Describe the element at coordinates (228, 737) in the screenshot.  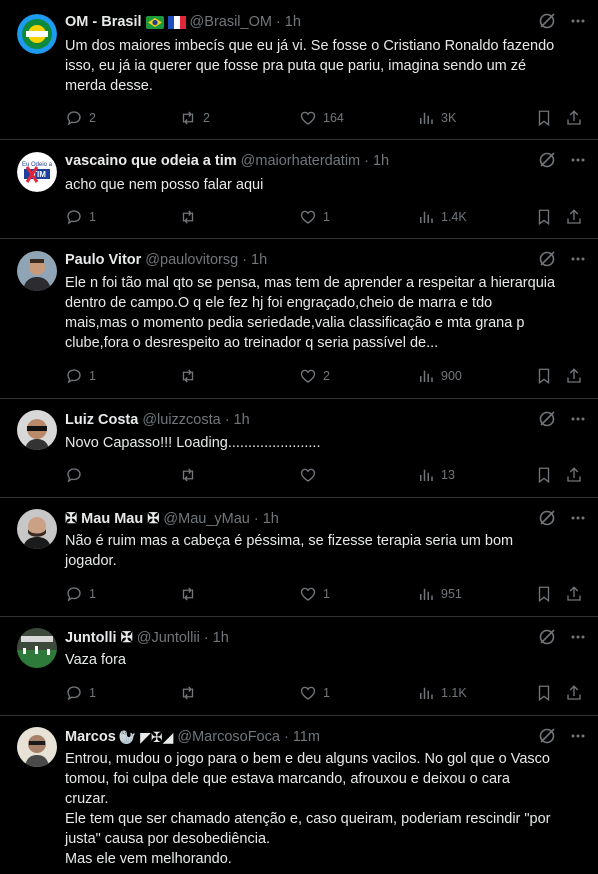
I see `author-handle: @MarcosoFoca` at that location.